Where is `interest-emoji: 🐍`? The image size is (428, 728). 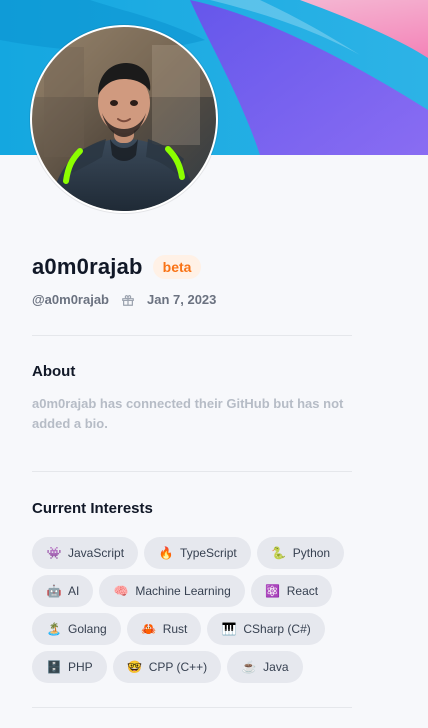
interest-emoji: 🐍 is located at coordinates (279, 553).